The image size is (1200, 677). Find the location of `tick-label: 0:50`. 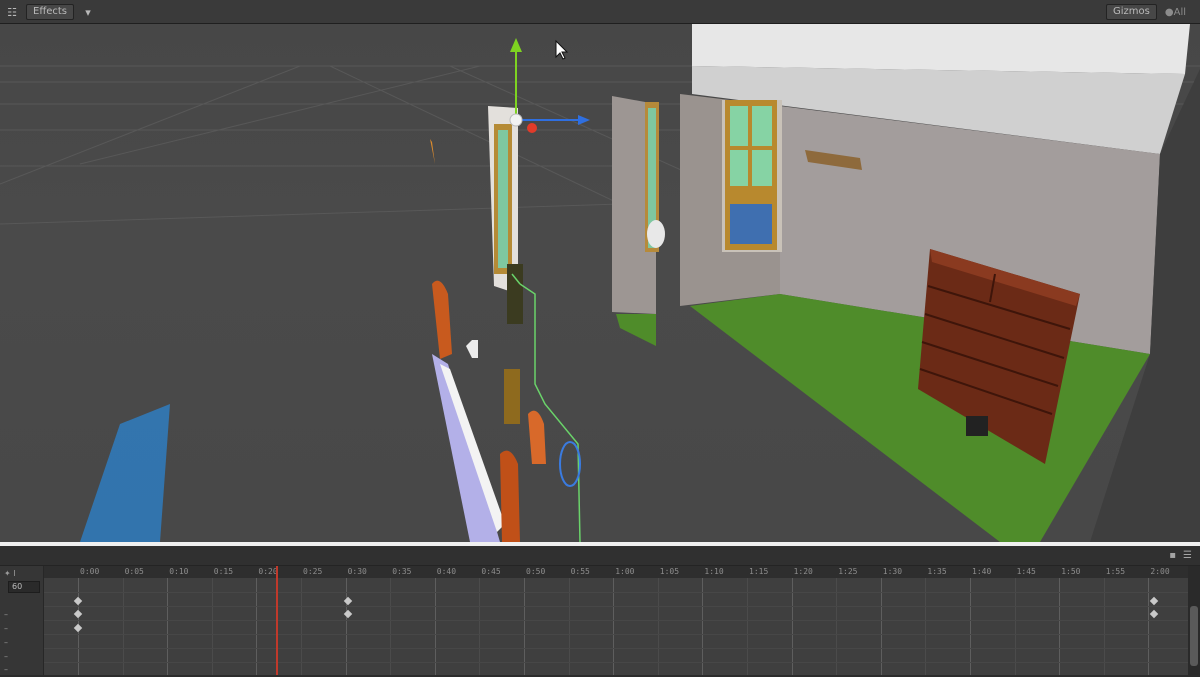

tick-label: 0:50 is located at coordinates (536, 571).